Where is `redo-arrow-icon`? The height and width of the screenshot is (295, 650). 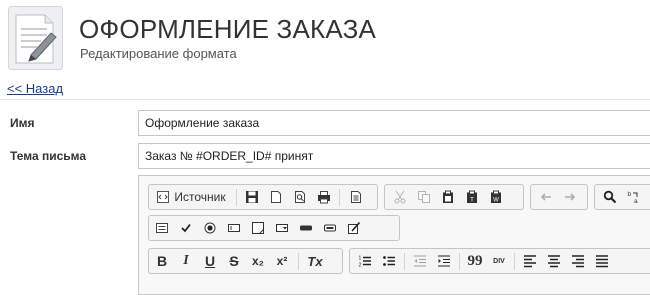
redo-arrow-icon is located at coordinates (570, 197).